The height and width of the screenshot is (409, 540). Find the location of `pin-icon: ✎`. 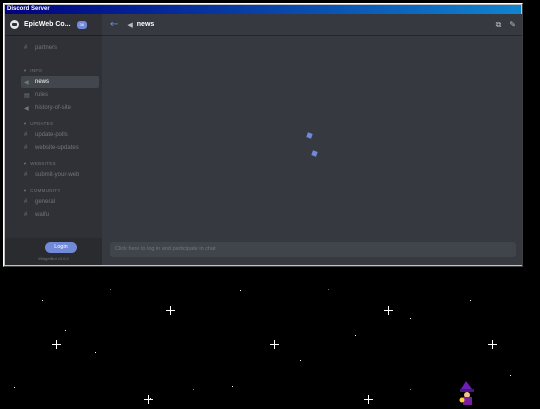

pin-icon: ✎ is located at coordinates (512, 25).